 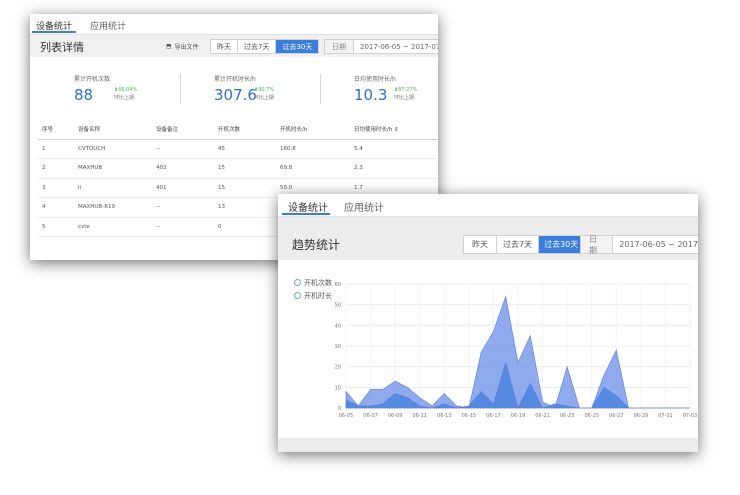 What do you see at coordinates (690, 416) in the screenshot?
I see `x-tick-label: 07-03` at bounding box center [690, 416].